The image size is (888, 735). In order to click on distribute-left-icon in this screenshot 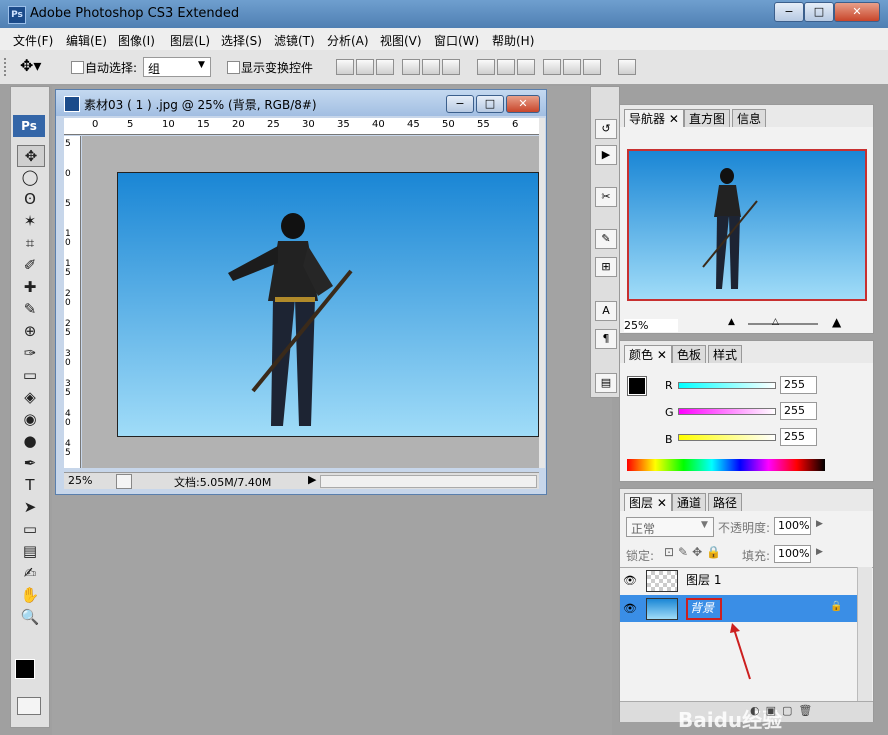, I will do `click(552, 67)`.